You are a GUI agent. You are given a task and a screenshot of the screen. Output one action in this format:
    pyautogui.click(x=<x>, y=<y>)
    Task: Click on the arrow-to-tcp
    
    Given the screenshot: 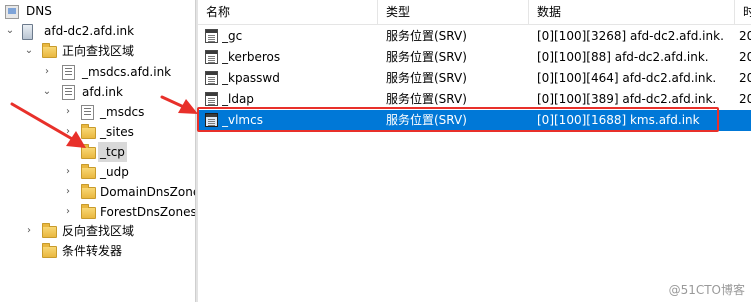 What is the action you would take?
    pyautogui.click(x=48, y=125)
    